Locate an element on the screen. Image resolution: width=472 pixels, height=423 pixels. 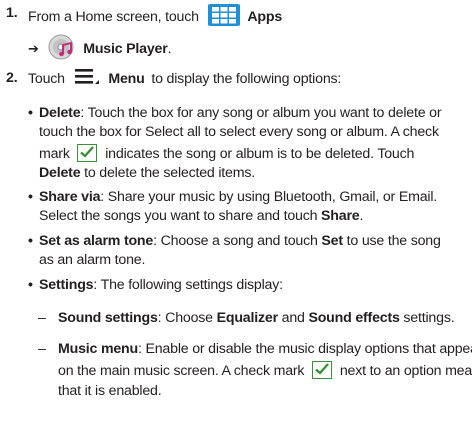
term: Share is located at coordinates (340, 216).